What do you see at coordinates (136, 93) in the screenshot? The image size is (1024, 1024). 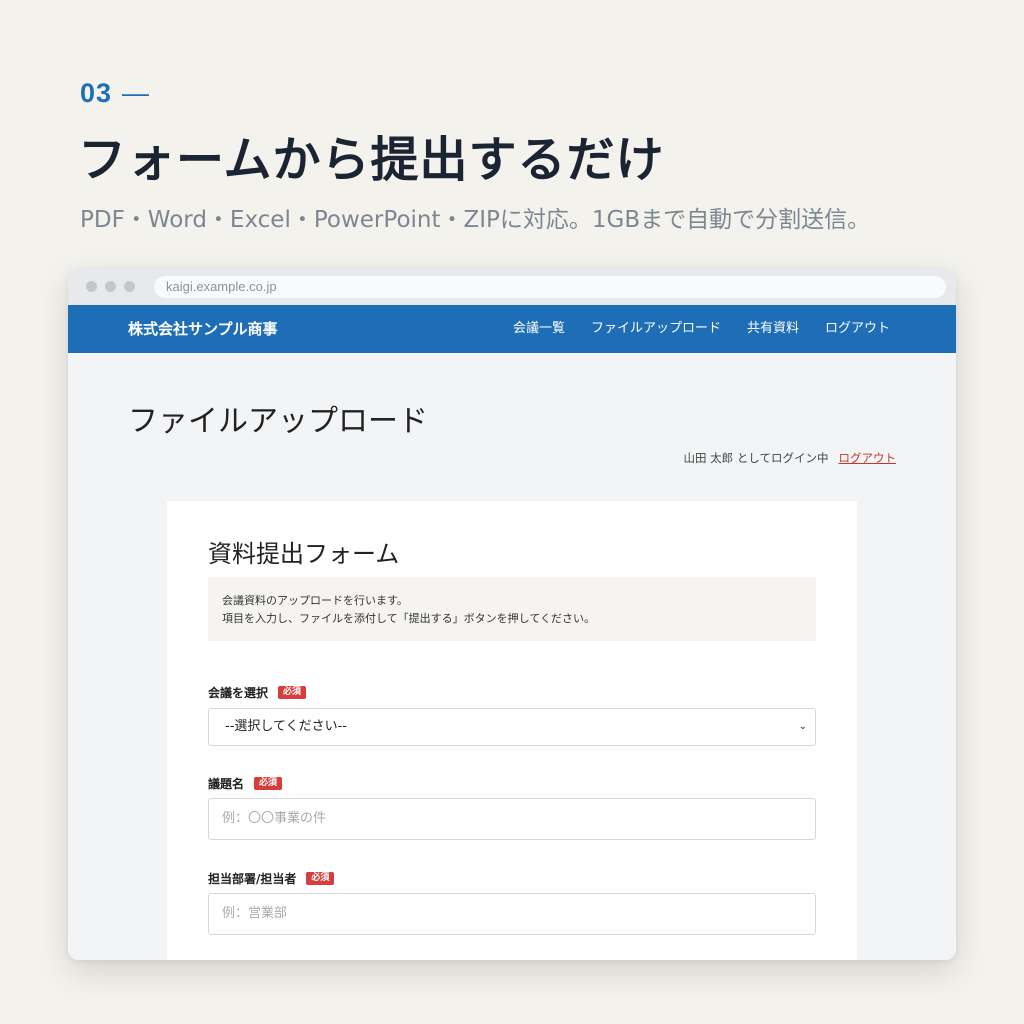 I see `step-dash: —` at bounding box center [136, 93].